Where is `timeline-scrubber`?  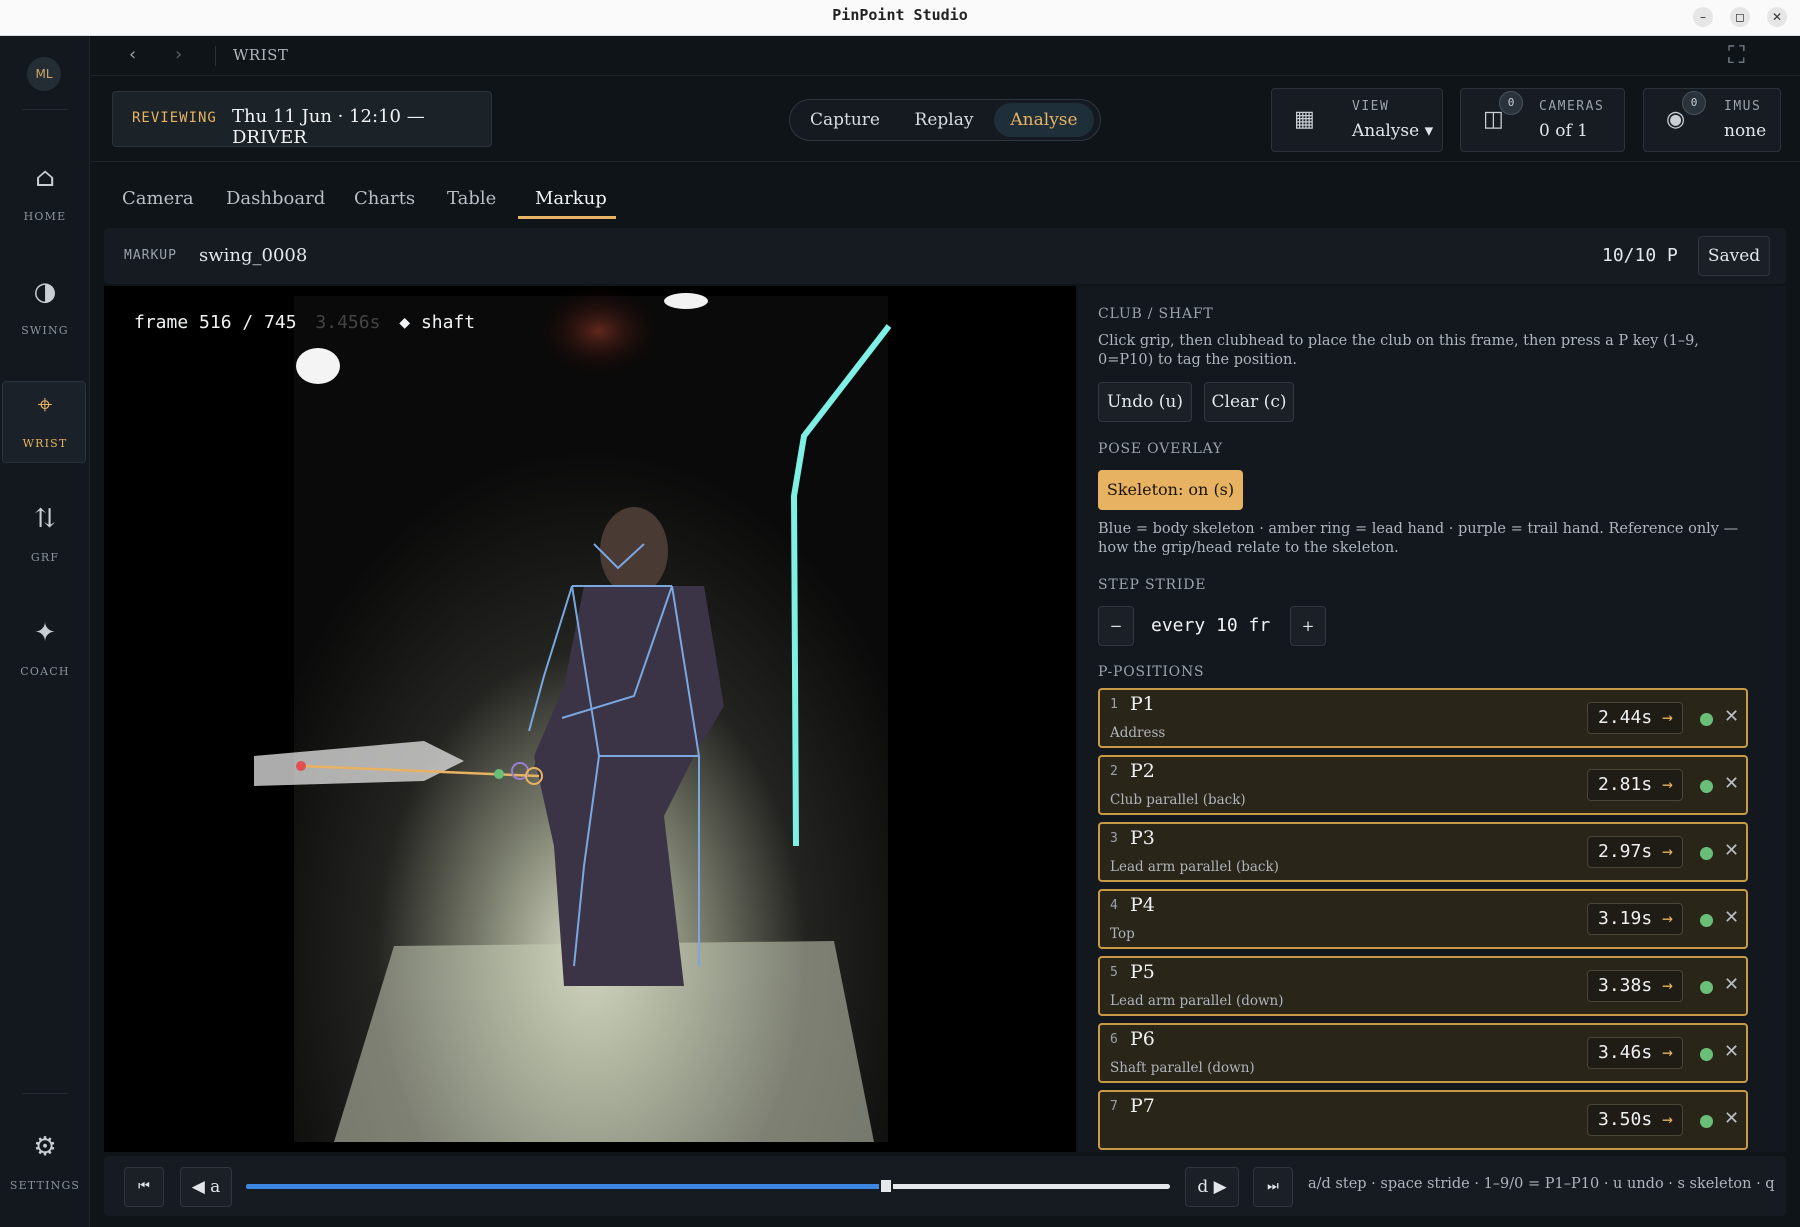
timeline-scrubber is located at coordinates (886, 1186).